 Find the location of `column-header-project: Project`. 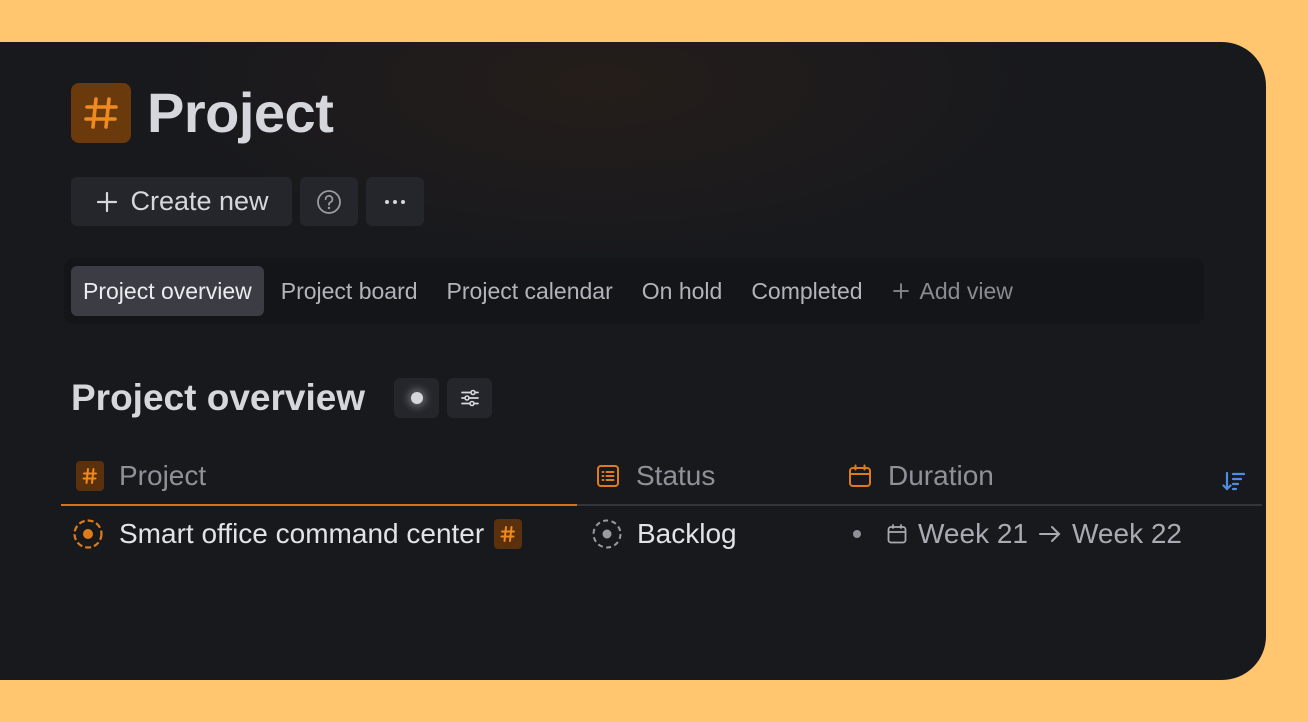

column-header-project: Project is located at coordinates (141, 476).